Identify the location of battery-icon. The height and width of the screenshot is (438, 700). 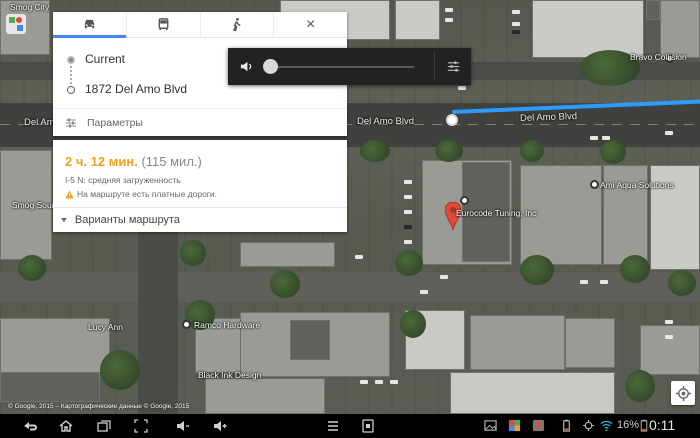
(644, 425).